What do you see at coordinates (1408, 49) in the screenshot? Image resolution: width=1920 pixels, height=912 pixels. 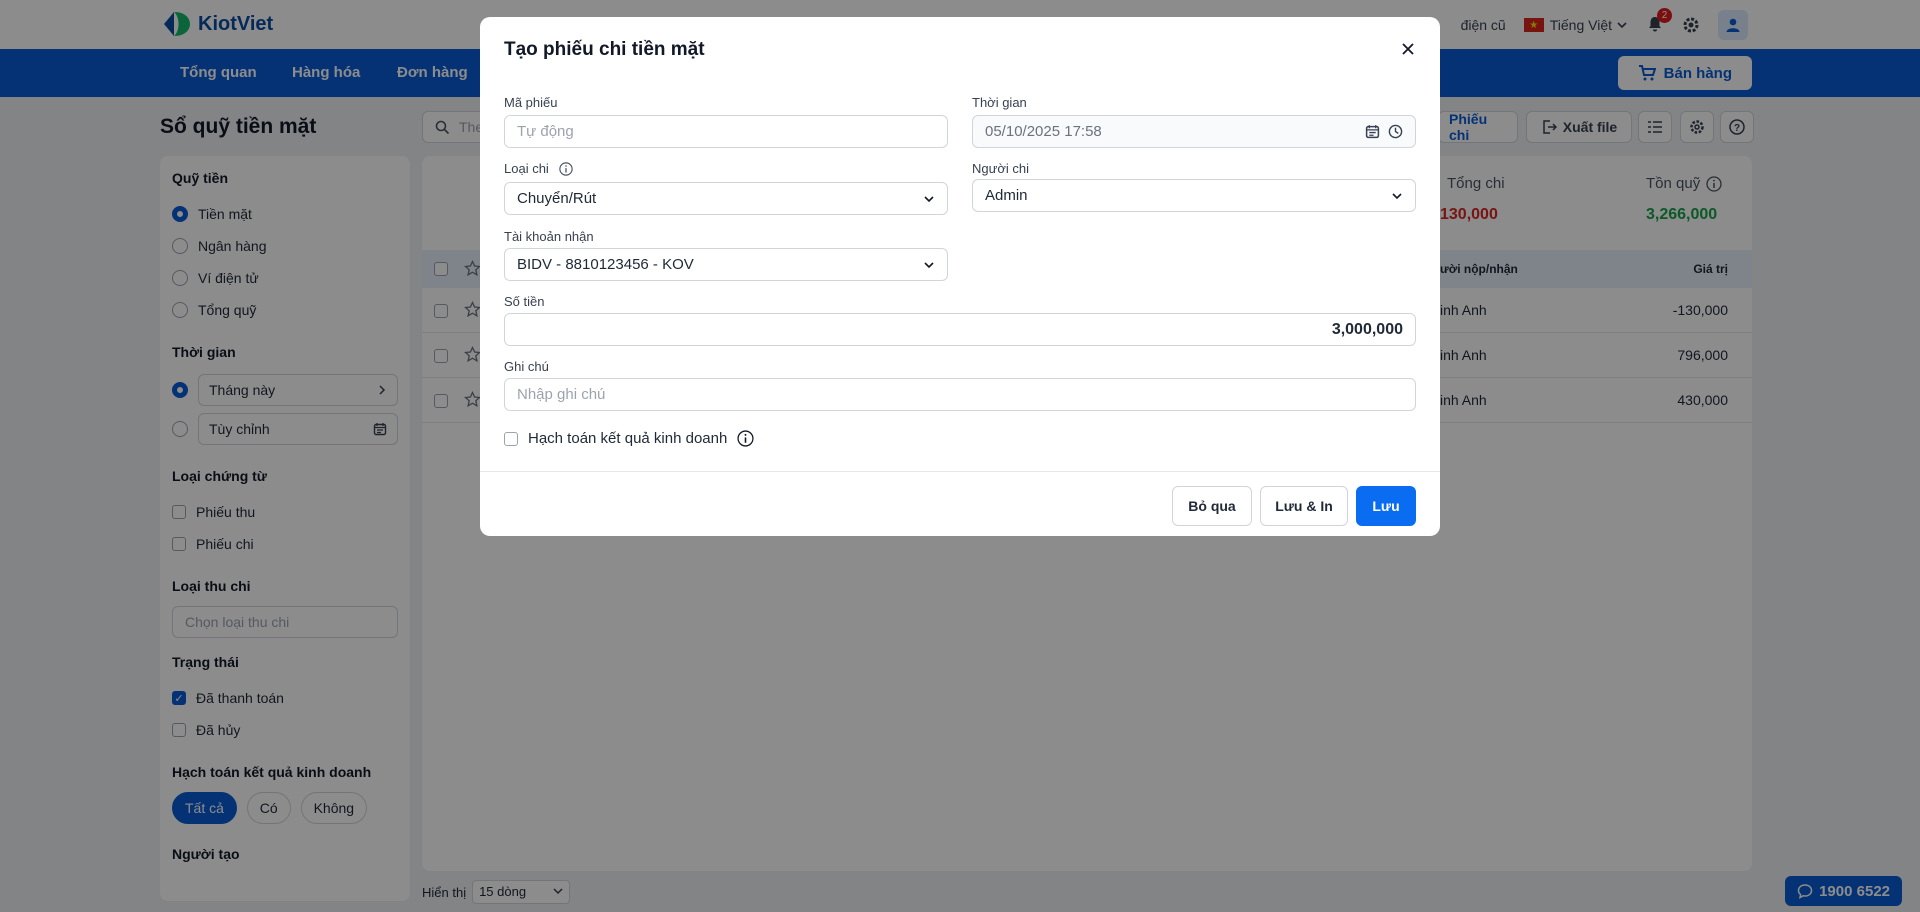 I see `close-icon` at bounding box center [1408, 49].